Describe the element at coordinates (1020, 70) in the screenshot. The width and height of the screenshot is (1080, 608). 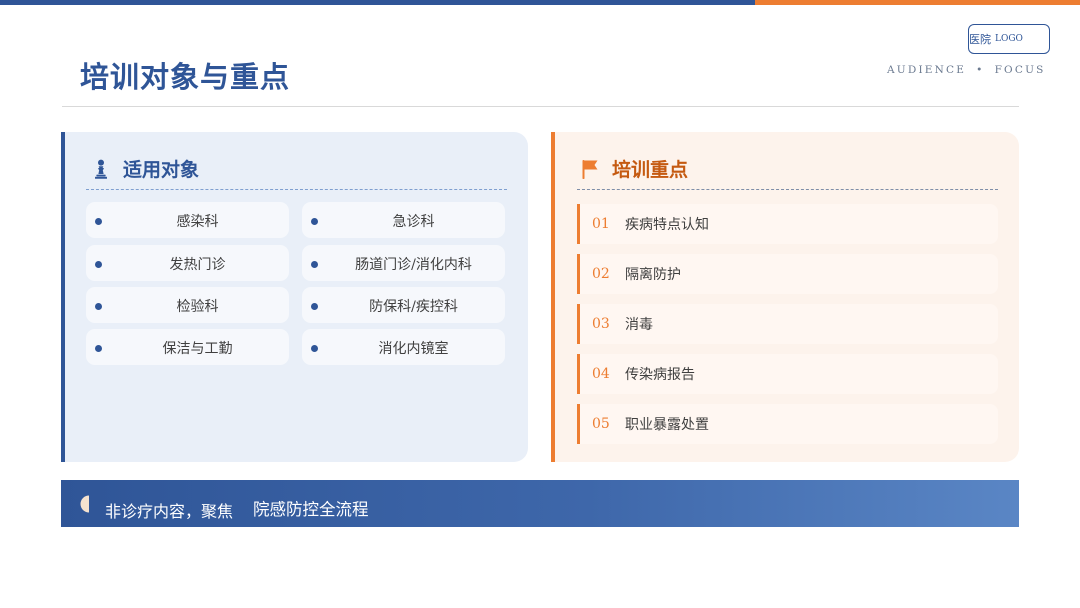
I see `subtitle-focus: FOCUS` at that location.